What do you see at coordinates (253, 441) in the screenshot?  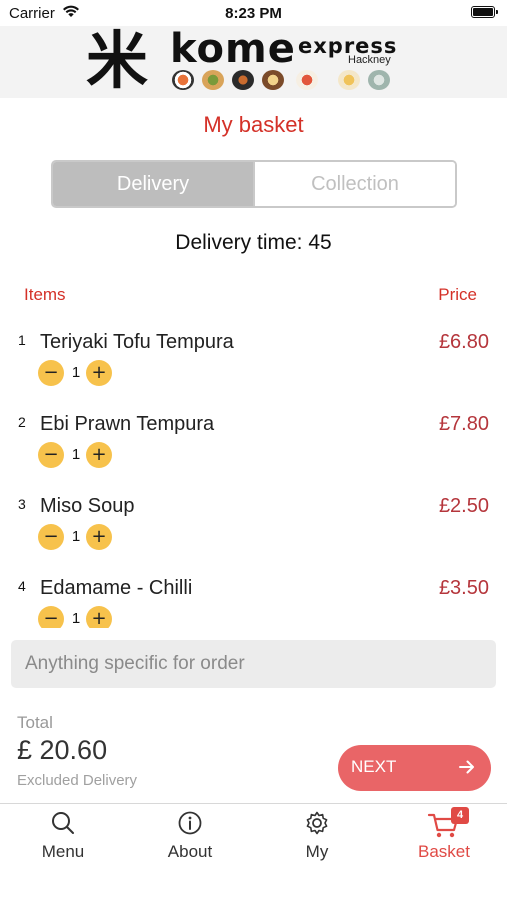 I see `basket-item: 2 Ebi Prawn Tempura £7.80 − 1 +` at bounding box center [253, 441].